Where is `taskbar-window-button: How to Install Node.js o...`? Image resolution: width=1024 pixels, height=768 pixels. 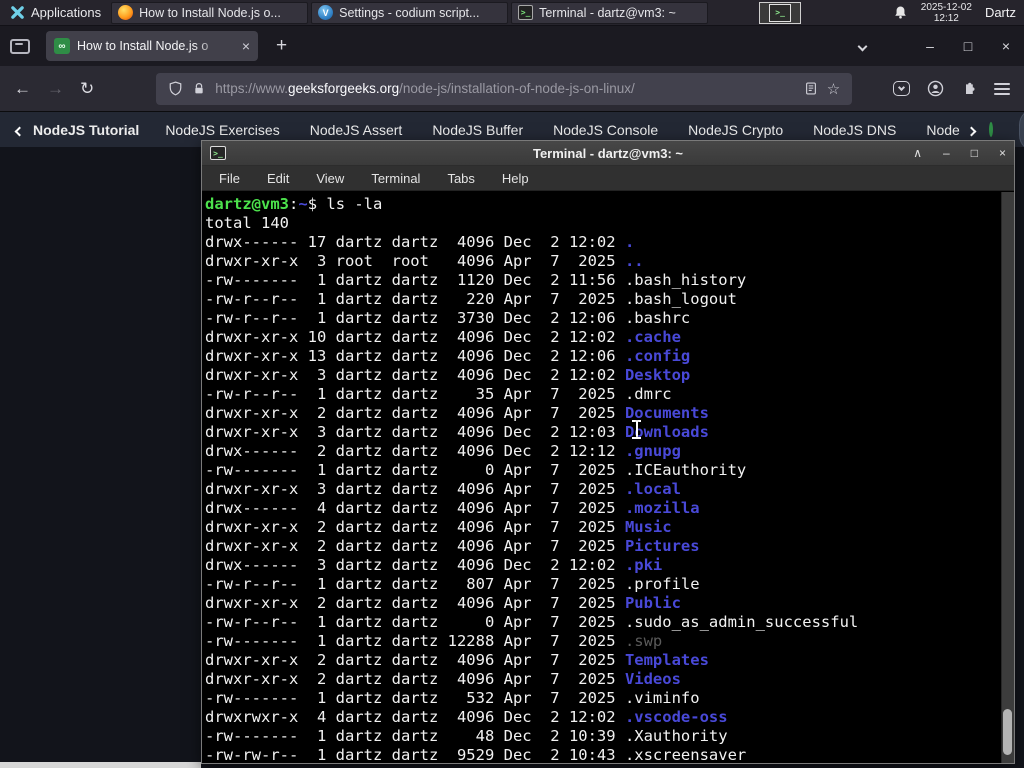
taskbar-window-button: How to Install Node.js o... is located at coordinates (210, 12).